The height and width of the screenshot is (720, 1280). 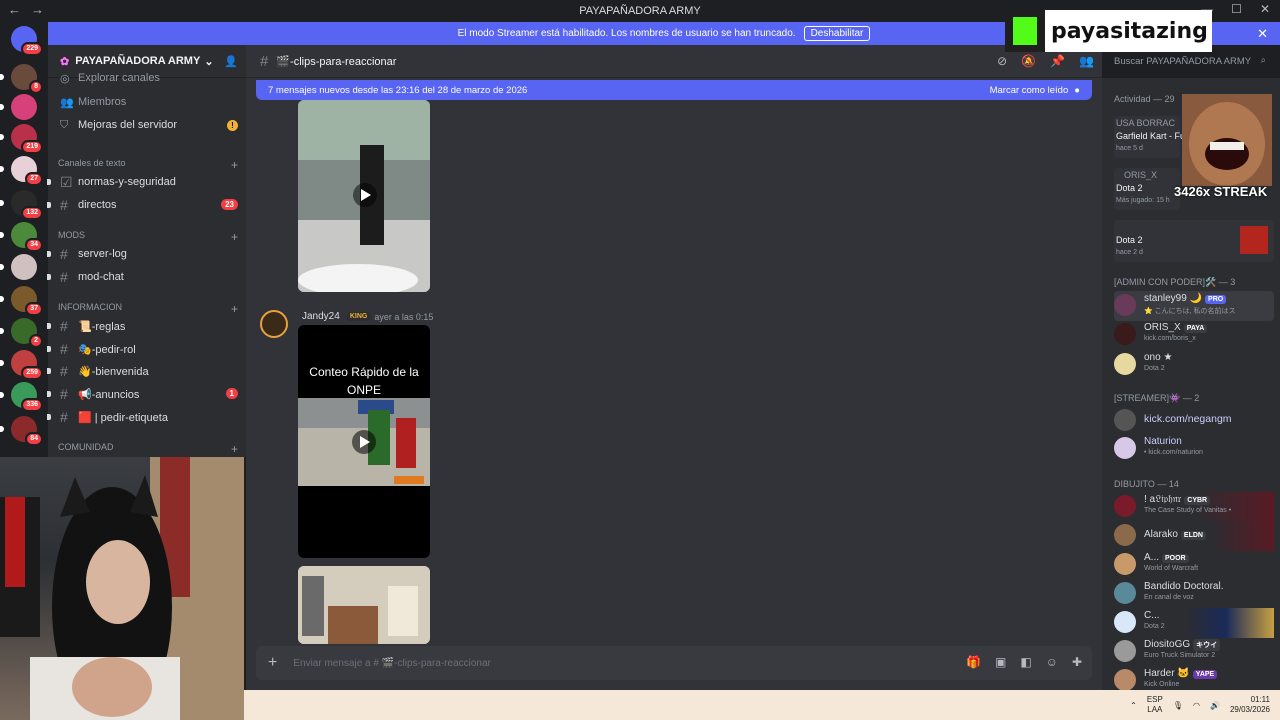 I want to click on avatar, so click(x=274, y=324).